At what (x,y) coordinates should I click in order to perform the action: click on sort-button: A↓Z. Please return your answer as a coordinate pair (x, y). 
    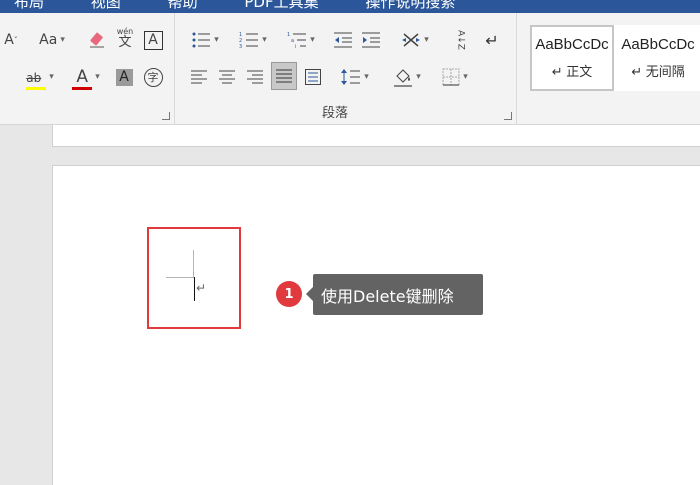
    Looking at the image, I should click on (460, 40).